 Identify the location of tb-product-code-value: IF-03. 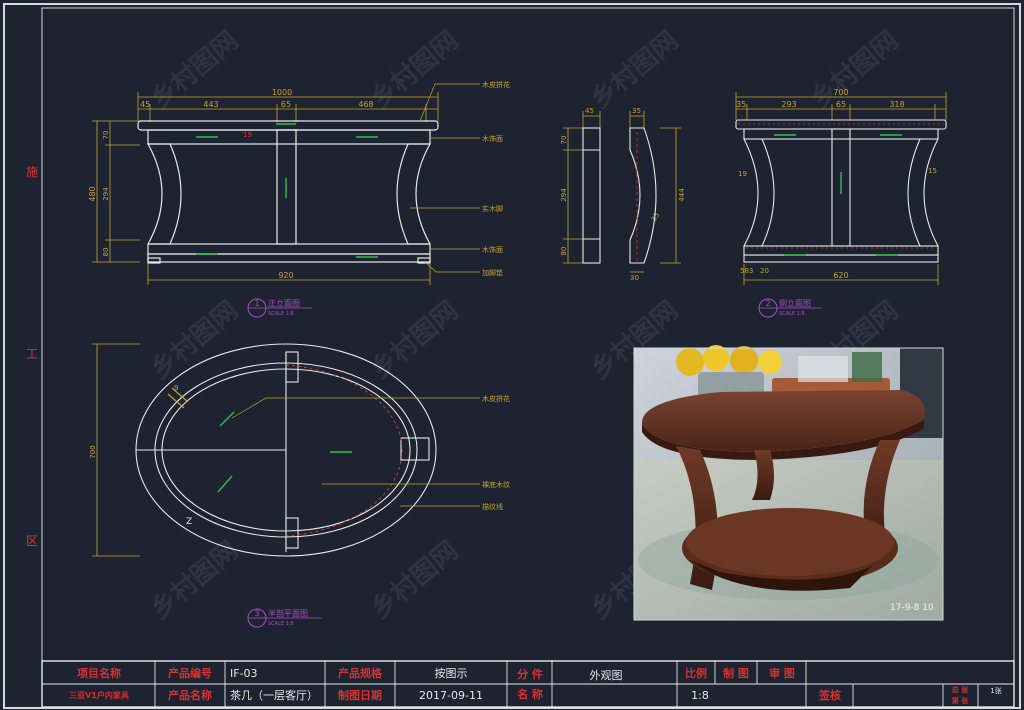
(244, 673).